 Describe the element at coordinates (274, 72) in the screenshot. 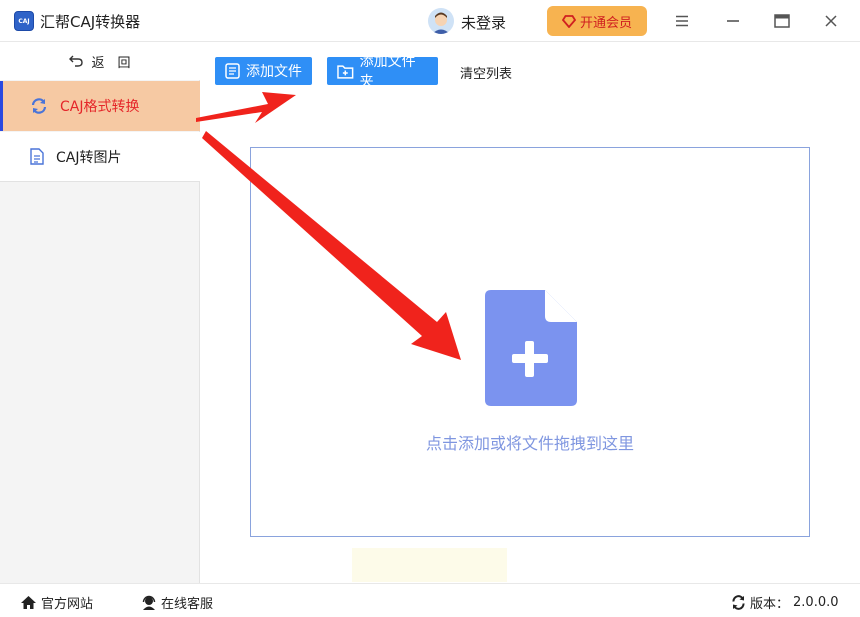

I see `add-file-label: 添加文件` at that location.